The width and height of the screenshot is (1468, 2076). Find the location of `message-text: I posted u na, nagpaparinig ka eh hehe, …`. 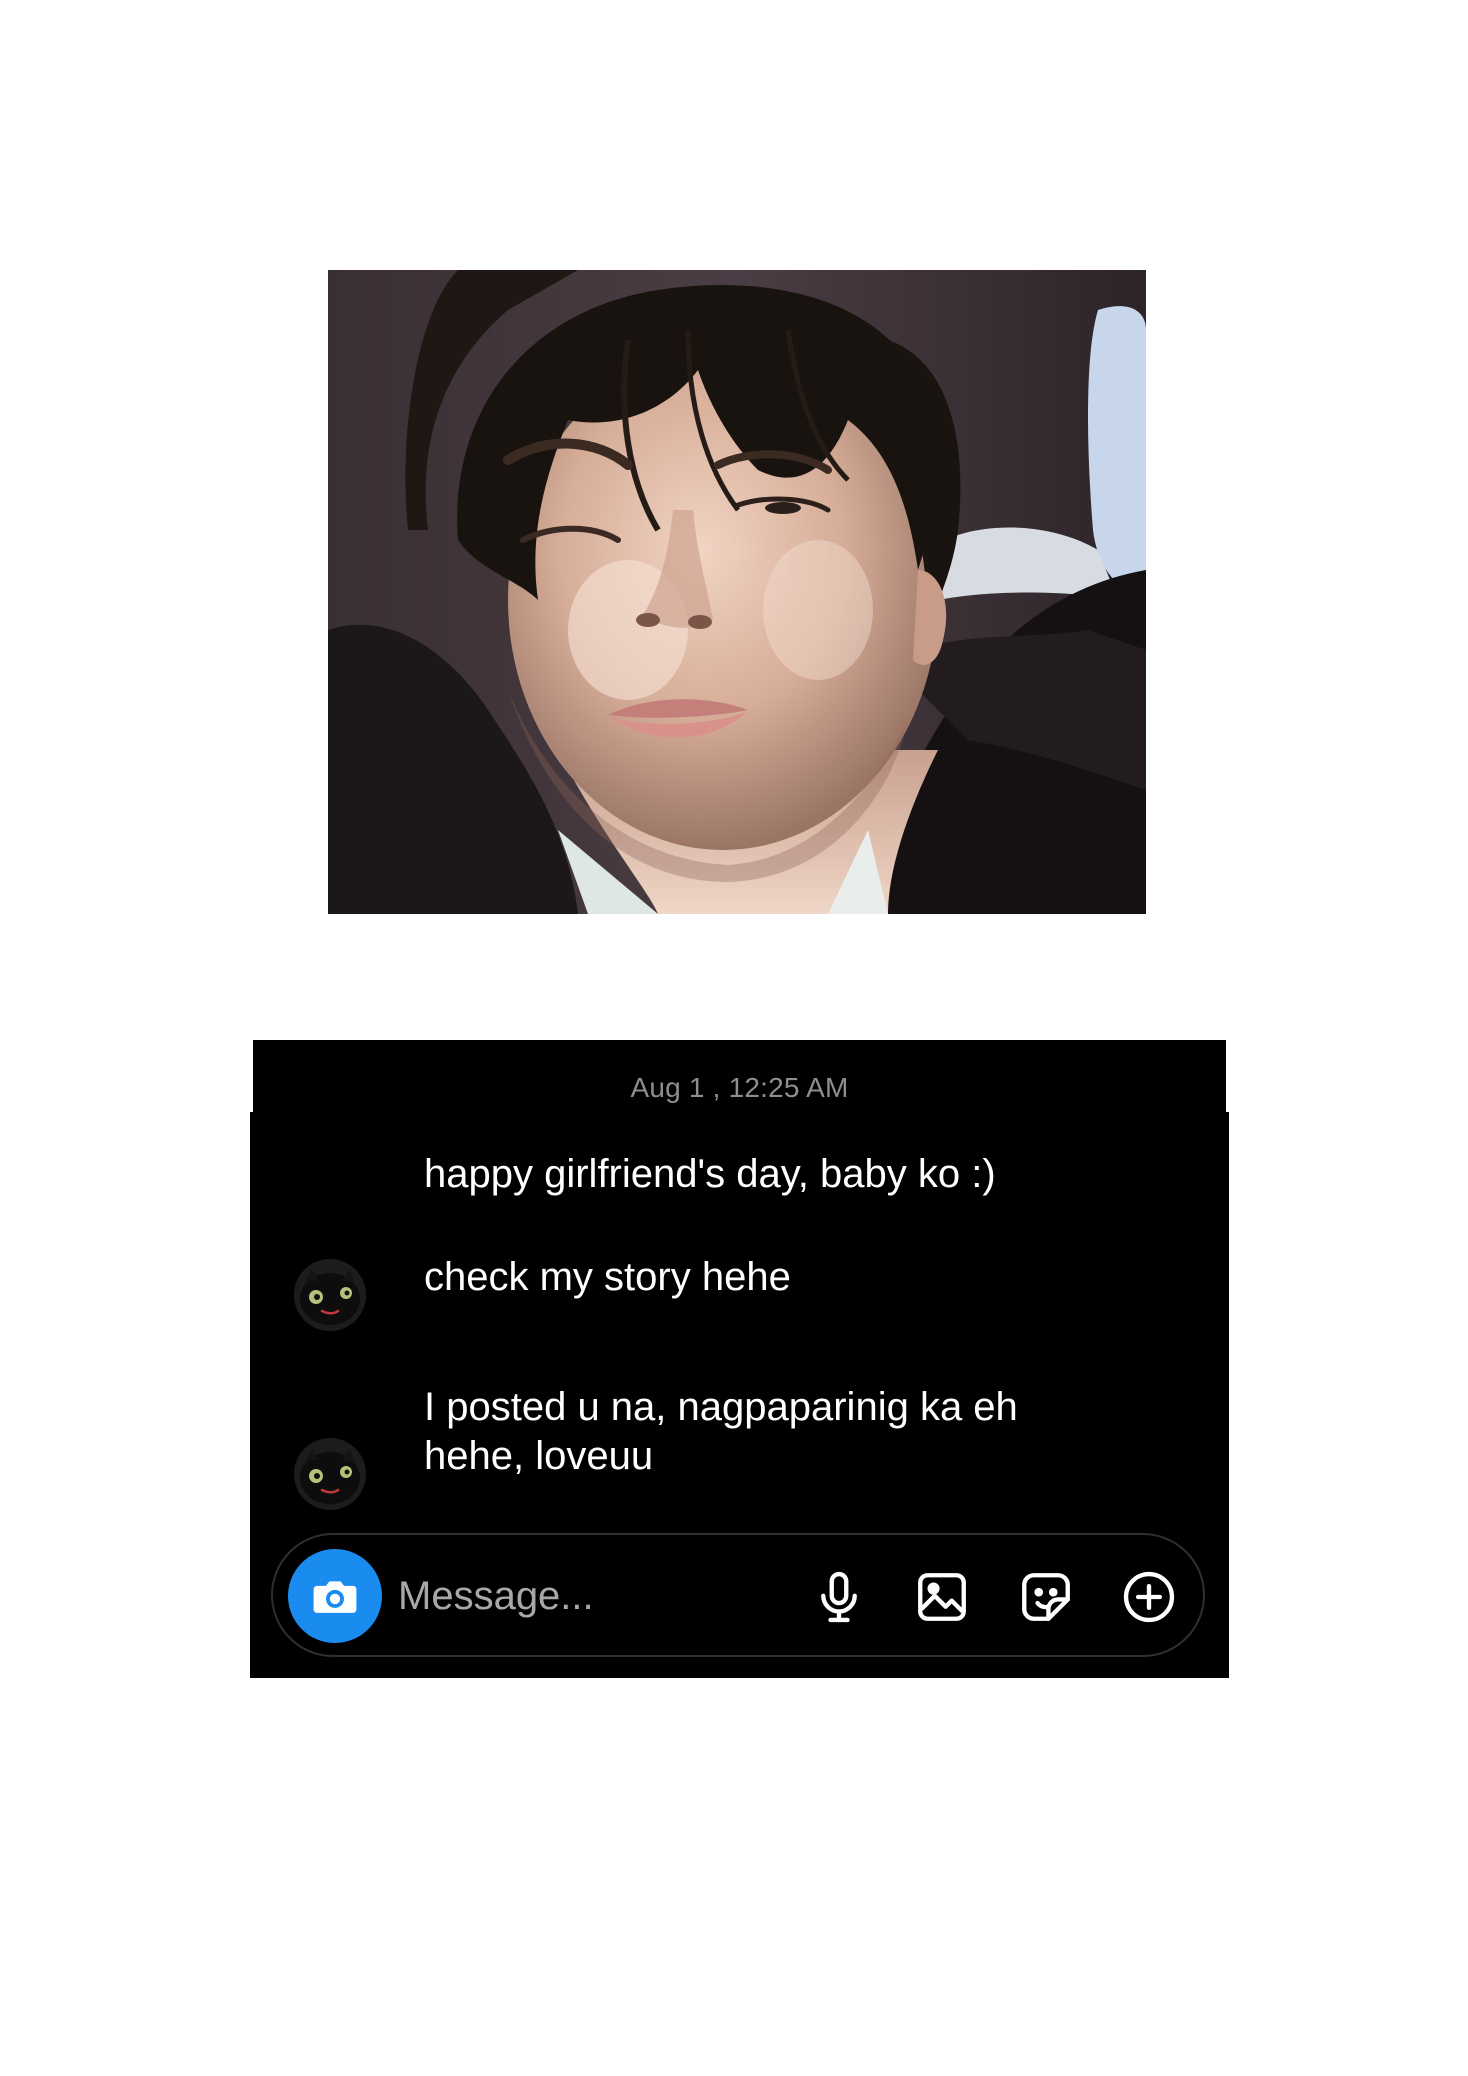

message-text: I posted u na, nagpaparinig ka eh hehe, … is located at coordinates (721, 1431).